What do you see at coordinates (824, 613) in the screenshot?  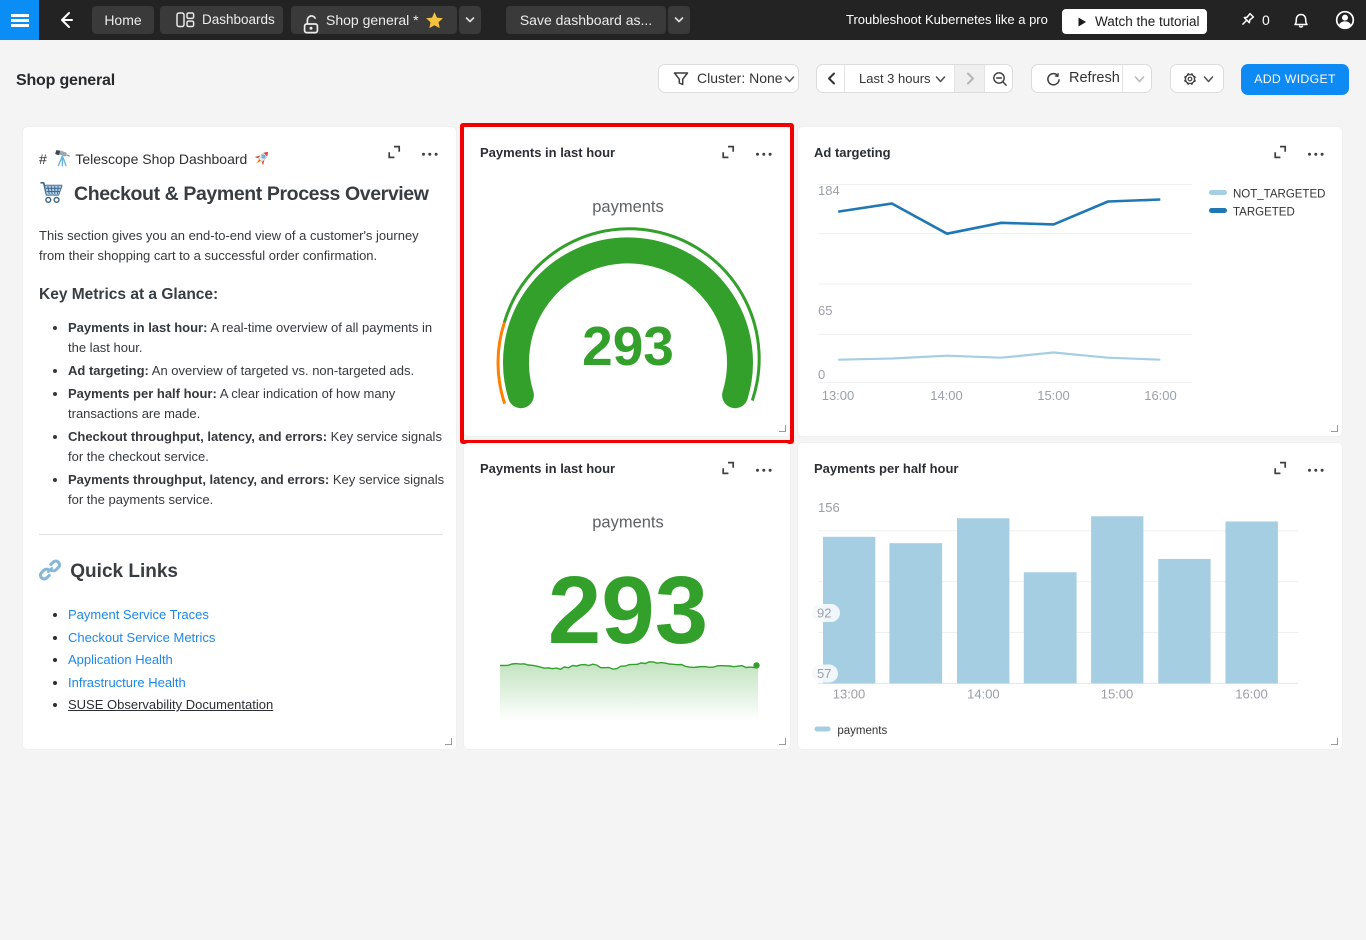 I see `svg-text: 92` at bounding box center [824, 613].